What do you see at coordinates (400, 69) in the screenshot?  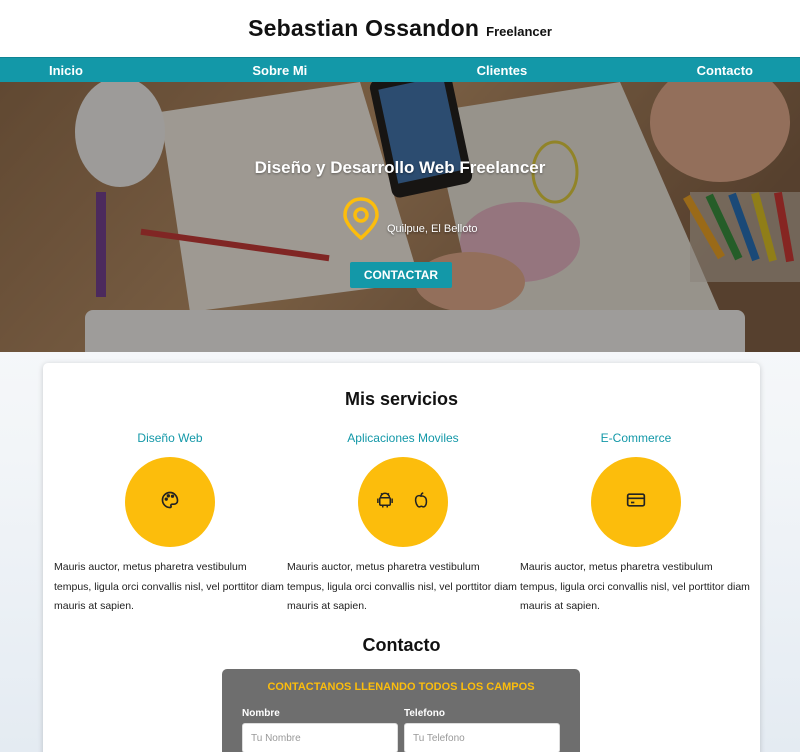 I see `main-nav: Inicio Sobre Mi Clientes Contacto` at bounding box center [400, 69].